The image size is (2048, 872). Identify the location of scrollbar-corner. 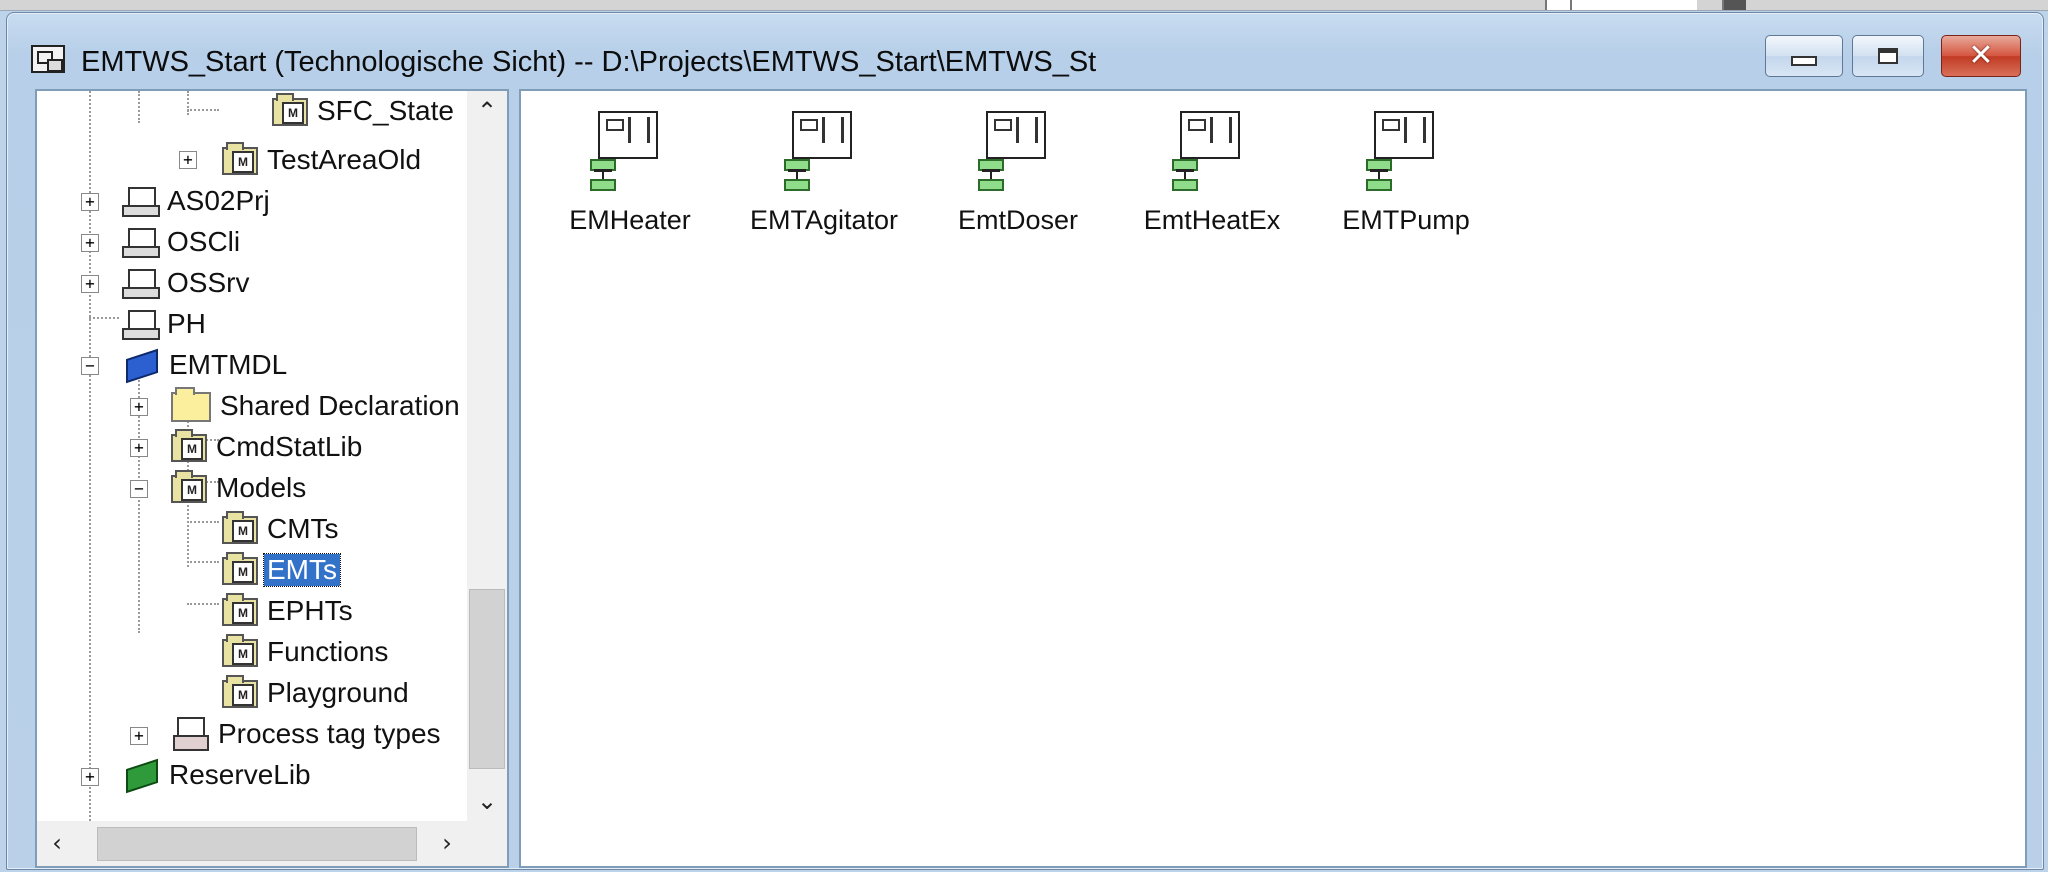
(487, 843).